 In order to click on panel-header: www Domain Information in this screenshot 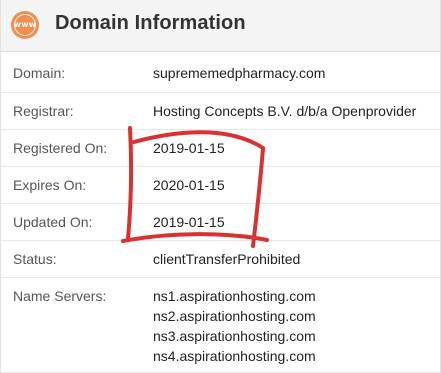, I will do `click(220, 26)`.